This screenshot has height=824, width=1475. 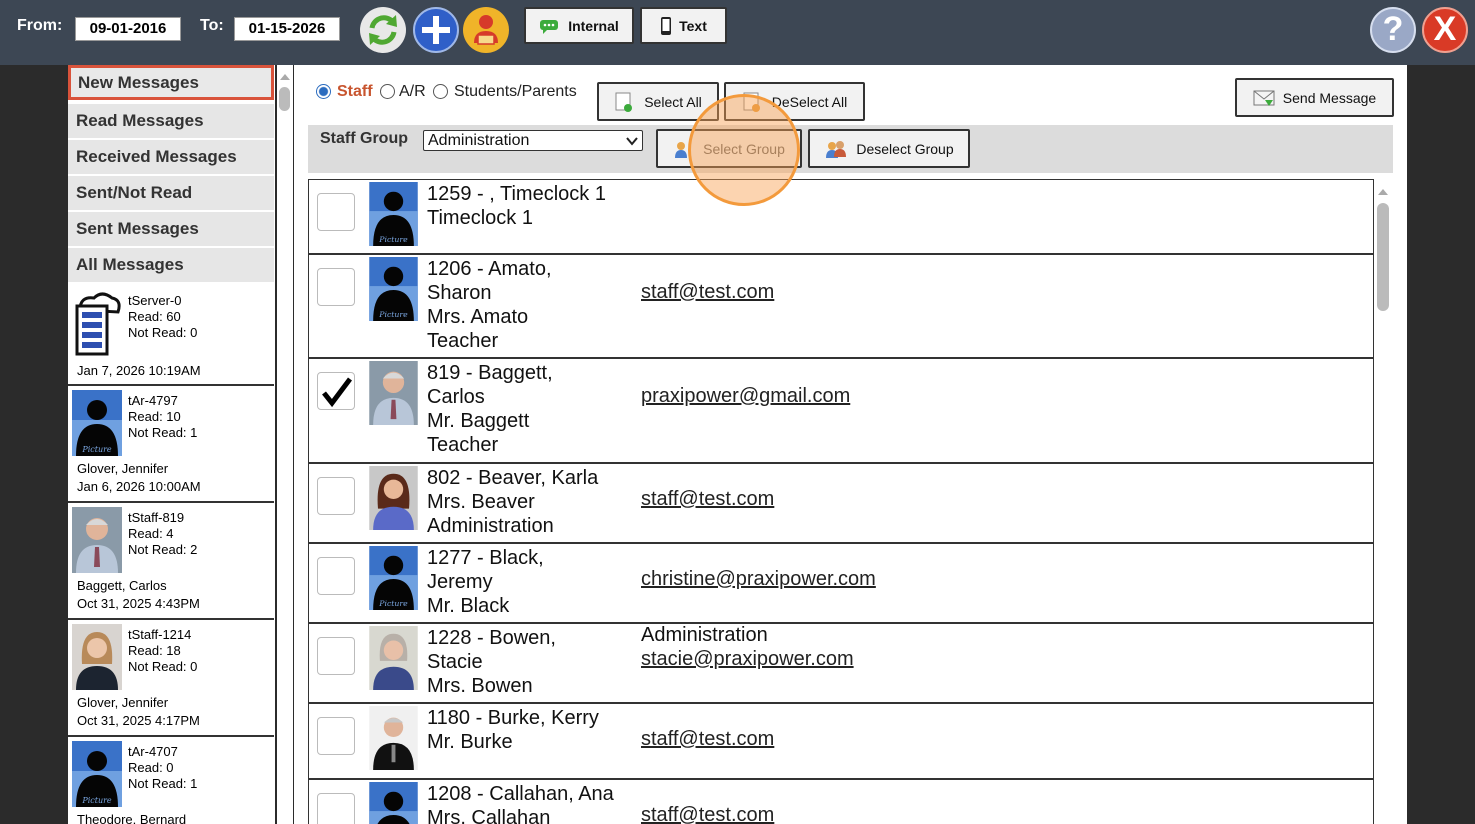 What do you see at coordinates (355, 91) in the screenshot?
I see `radio-staff-label: Staff` at bounding box center [355, 91].